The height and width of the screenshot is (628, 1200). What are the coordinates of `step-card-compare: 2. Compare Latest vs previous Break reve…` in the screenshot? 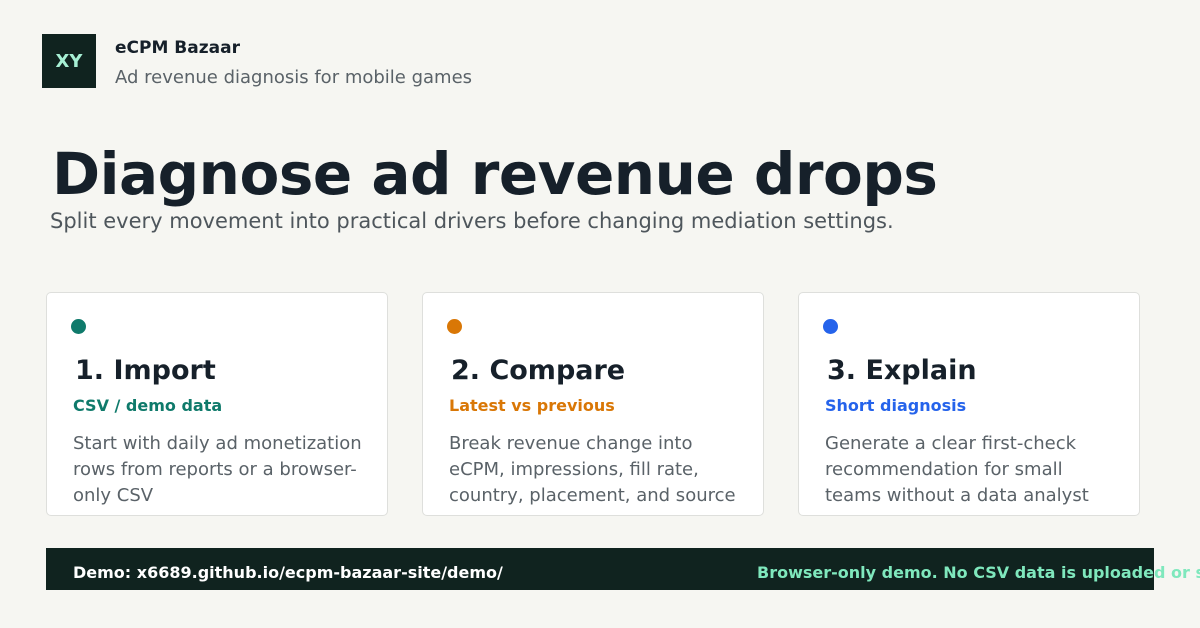 It's located at (593, 404).